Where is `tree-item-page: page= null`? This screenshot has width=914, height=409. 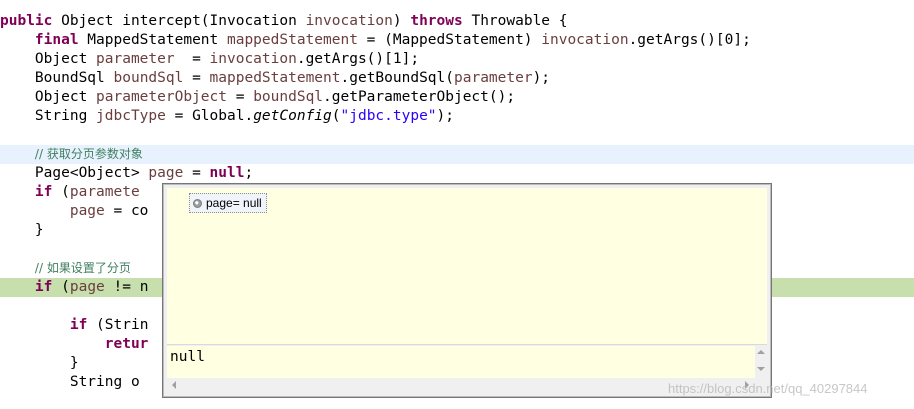 tree-item-page: page= null is located at coordinates (228, 203).